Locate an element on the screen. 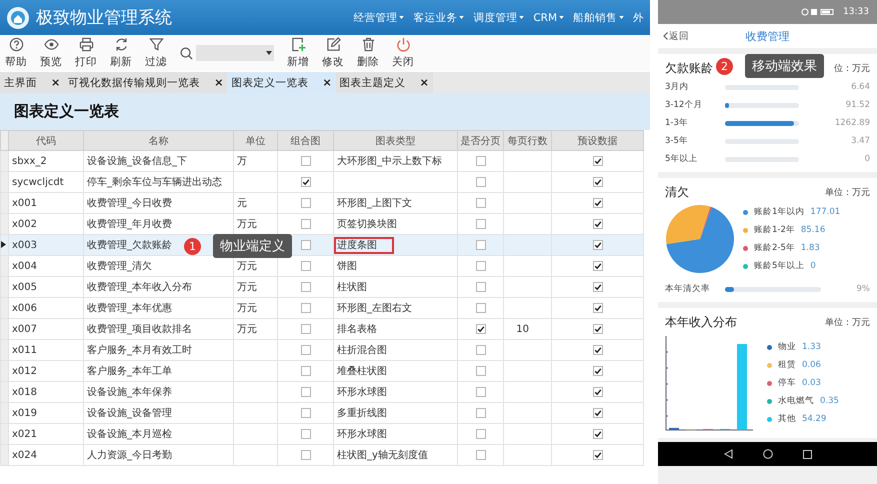 The width and height of the screenshot is (877, 484). column-header: 预设数据 is located at coordinates (598, 140).